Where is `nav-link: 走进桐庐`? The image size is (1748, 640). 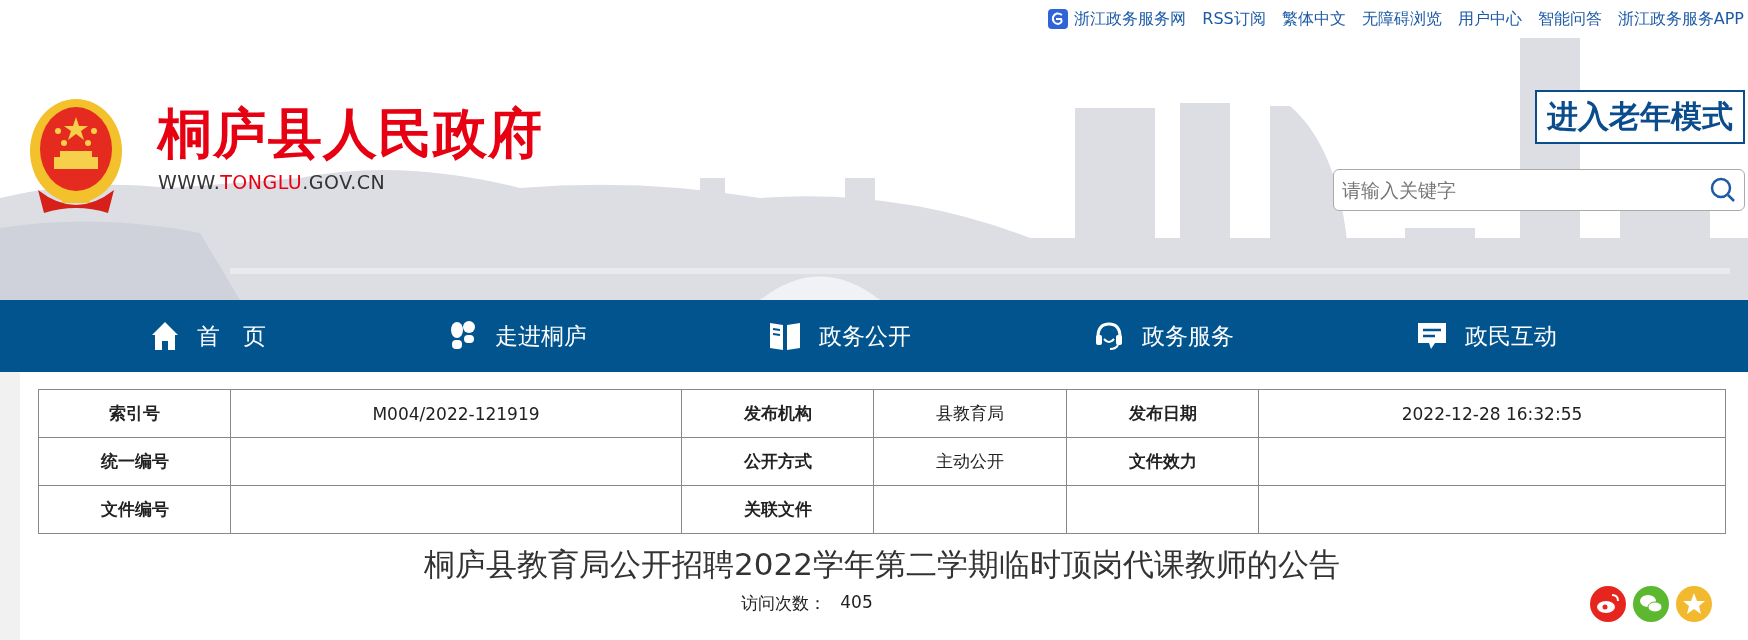
nav-link: 走进桐庐 is located at coordinates (517, 336).